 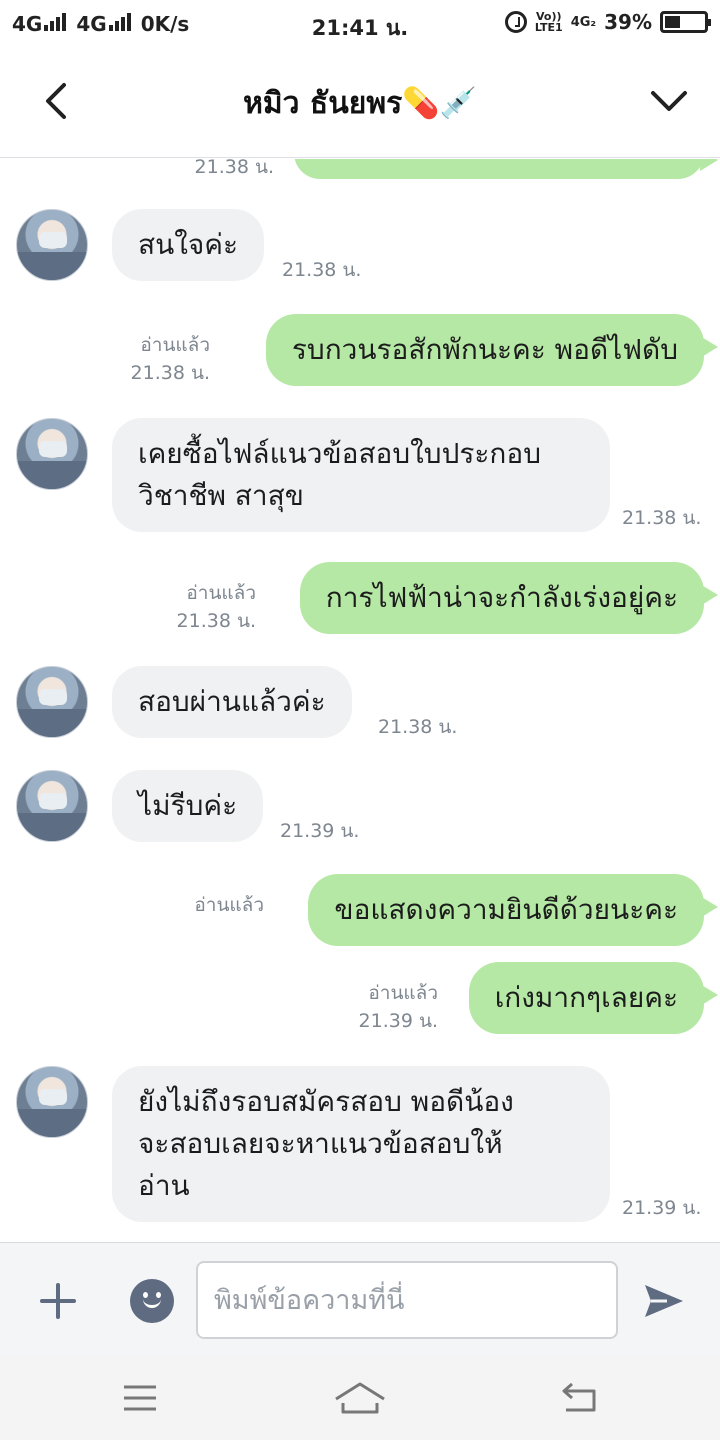 What do you see at coordinates (232, 702) in the screenshot?
I see `message-bubble-incoming: สอบผ่านแล้วค่ะ` at bounding box center [232, 702].